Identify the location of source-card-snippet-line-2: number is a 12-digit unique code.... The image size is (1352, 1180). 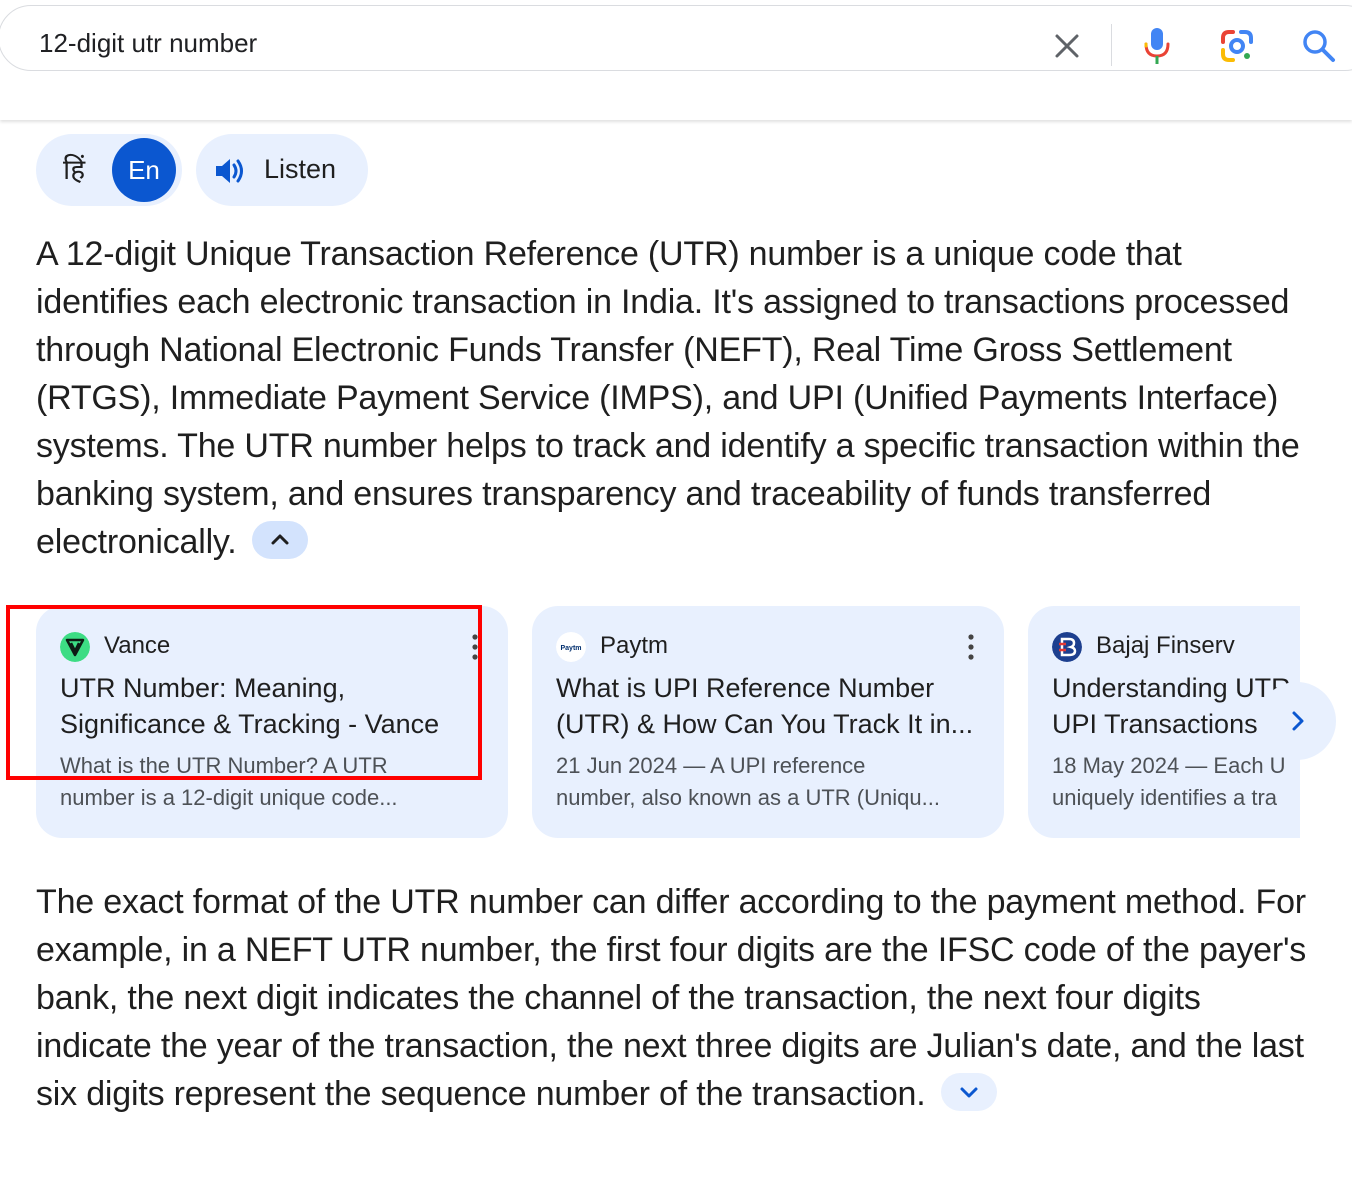
(229, 797).